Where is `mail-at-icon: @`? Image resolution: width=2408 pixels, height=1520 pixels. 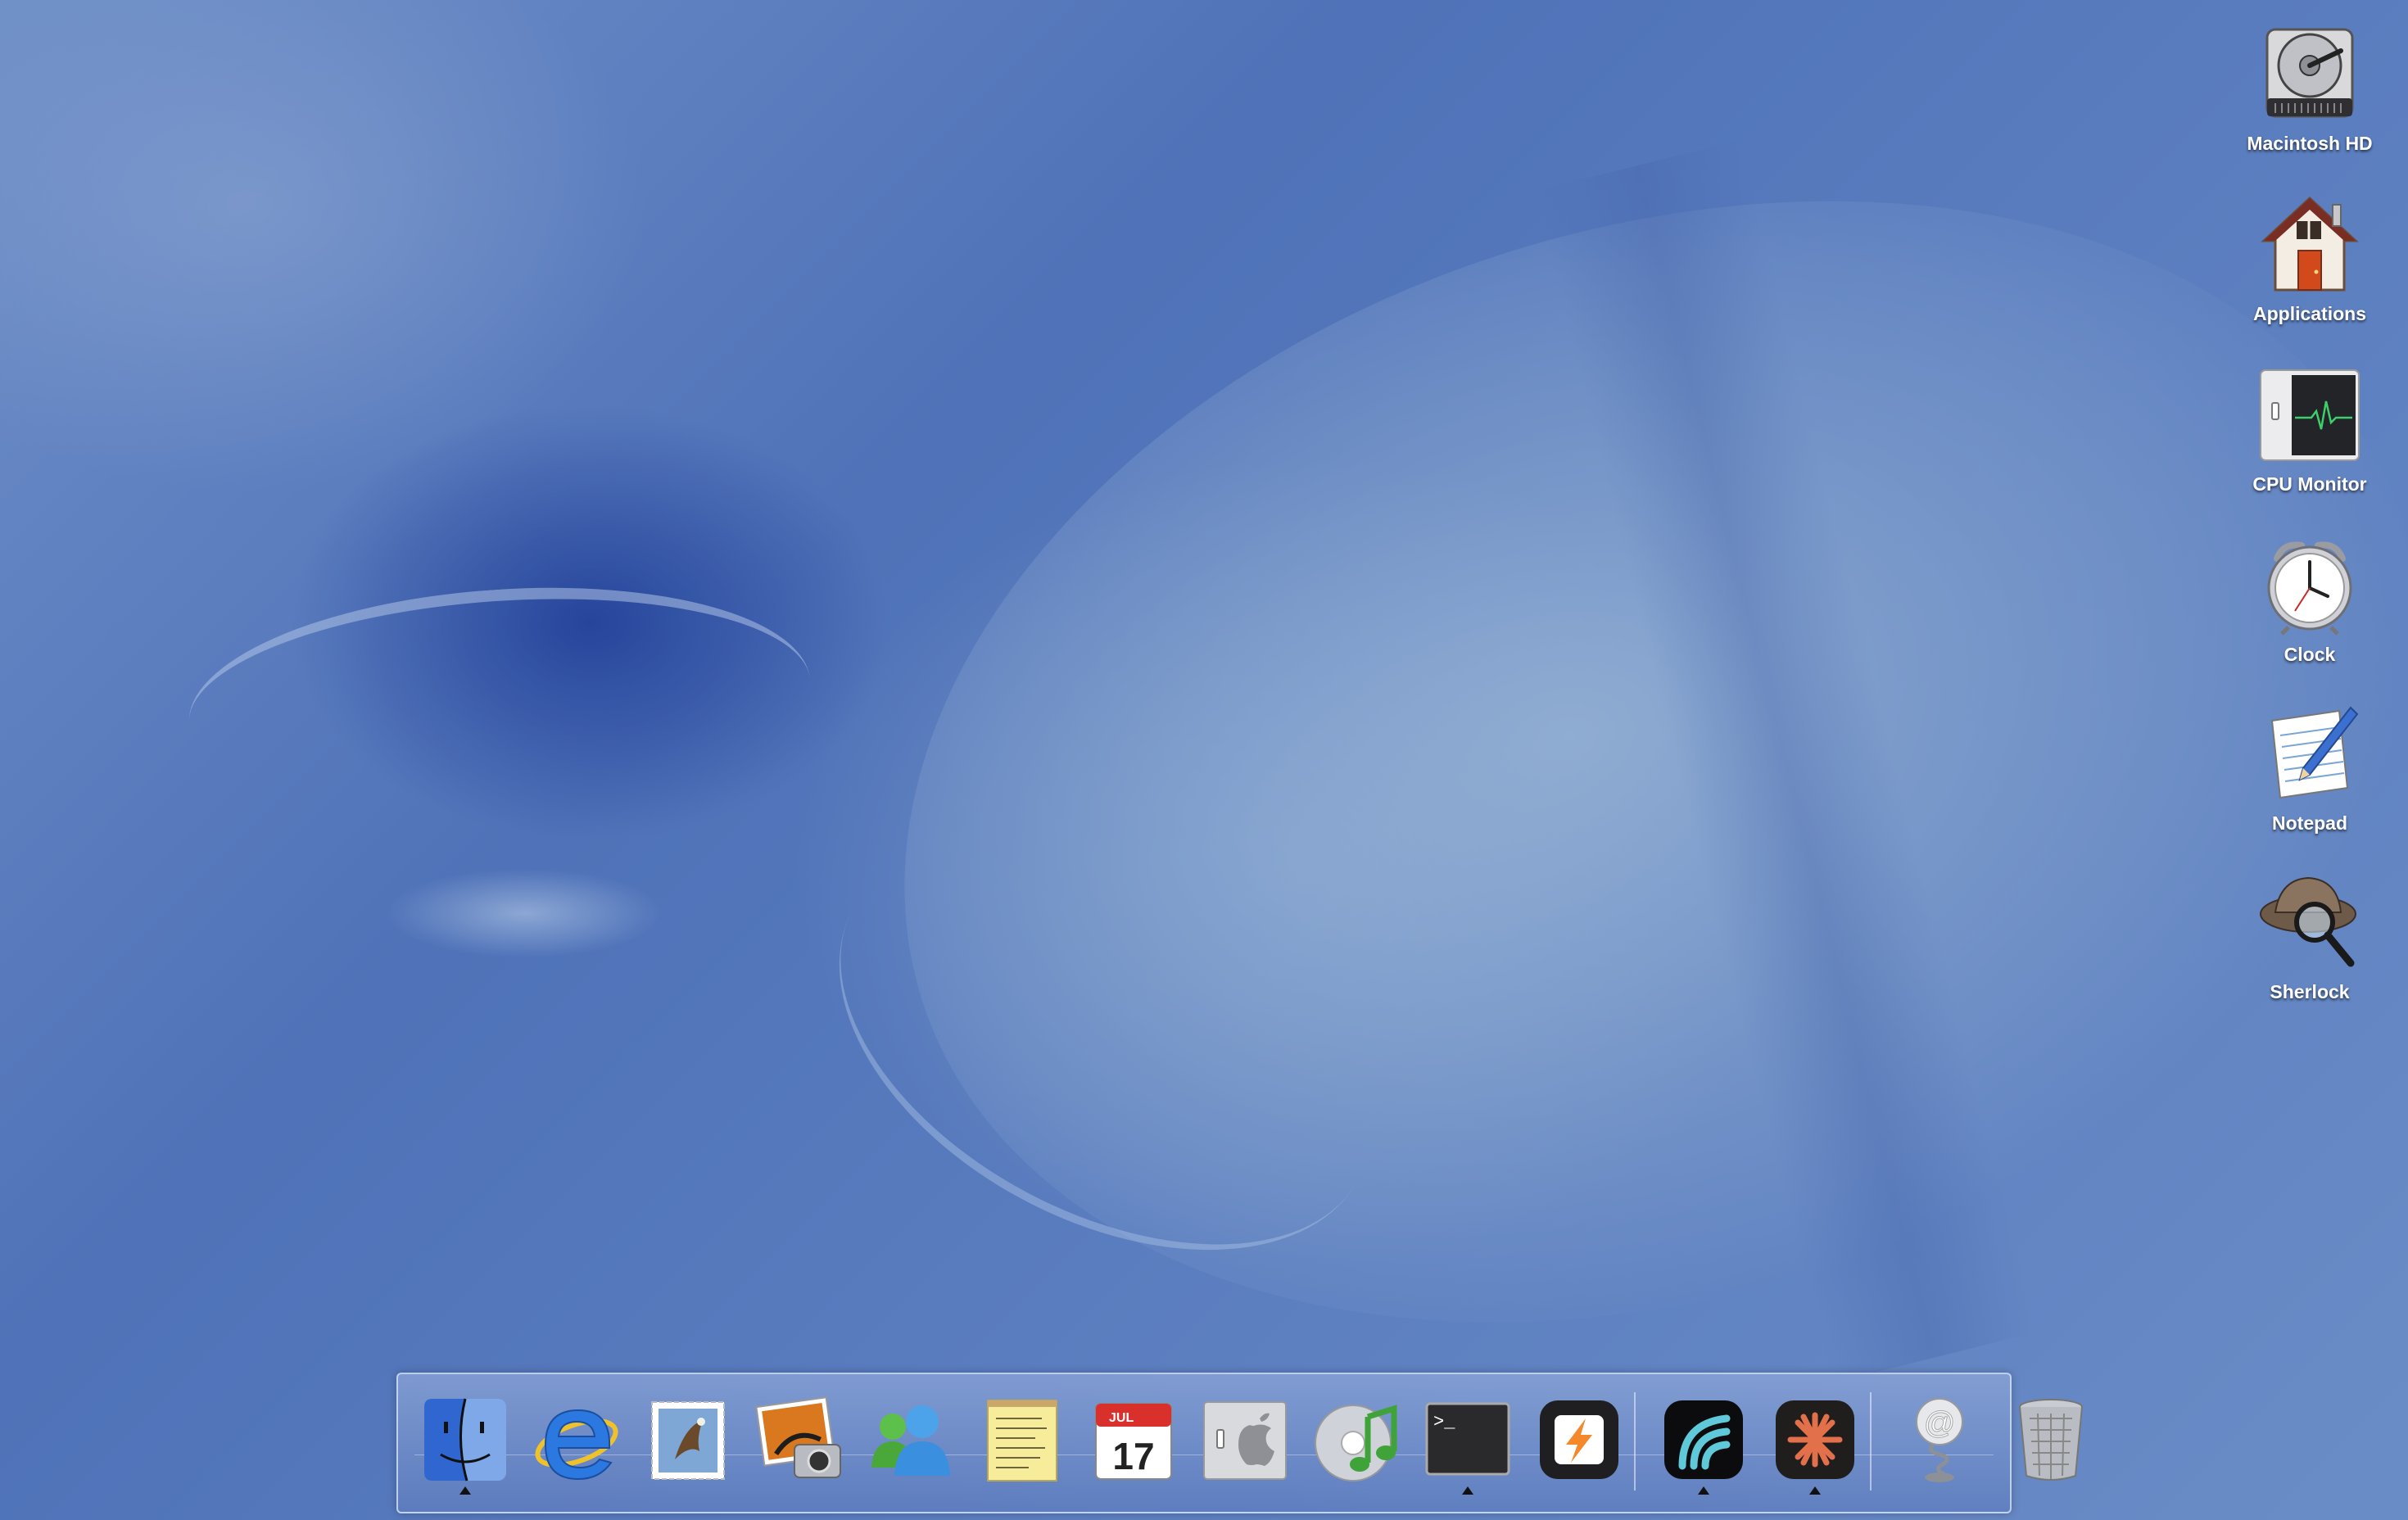 mail-at-icon: @ is located at coordinates (1939, 1440).